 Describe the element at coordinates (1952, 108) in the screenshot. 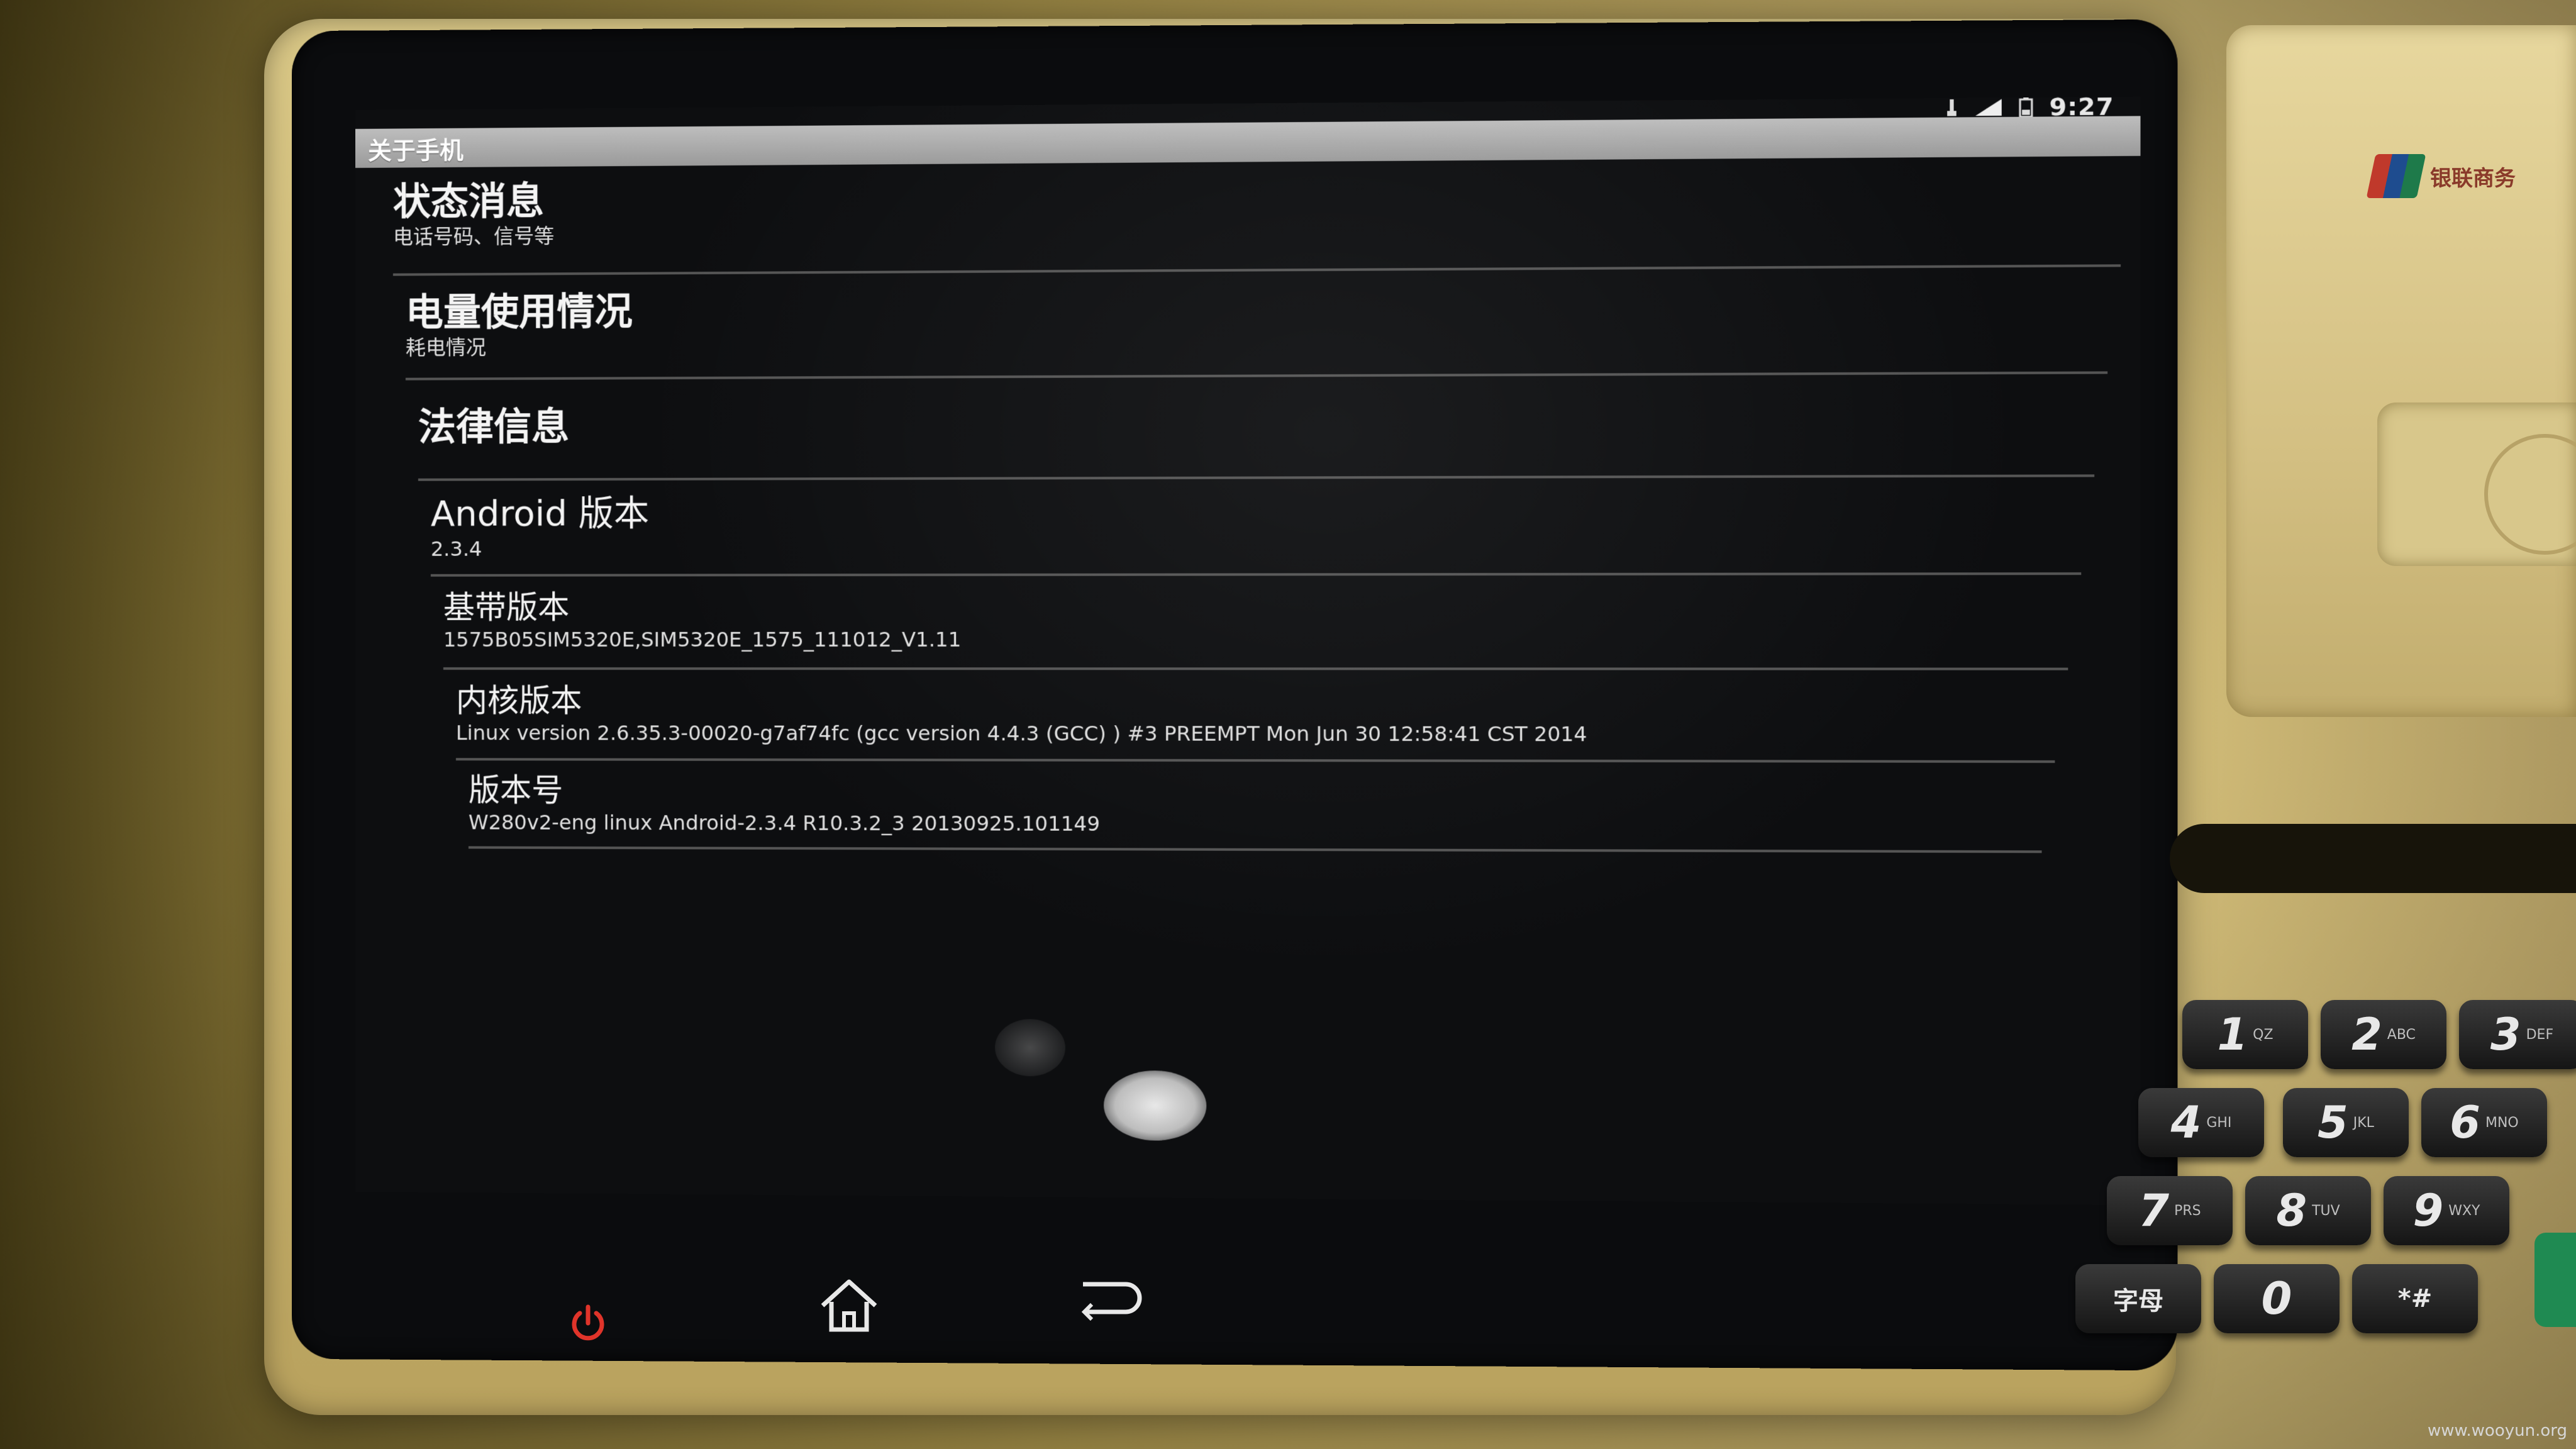

I see `usb-icon` at that location.